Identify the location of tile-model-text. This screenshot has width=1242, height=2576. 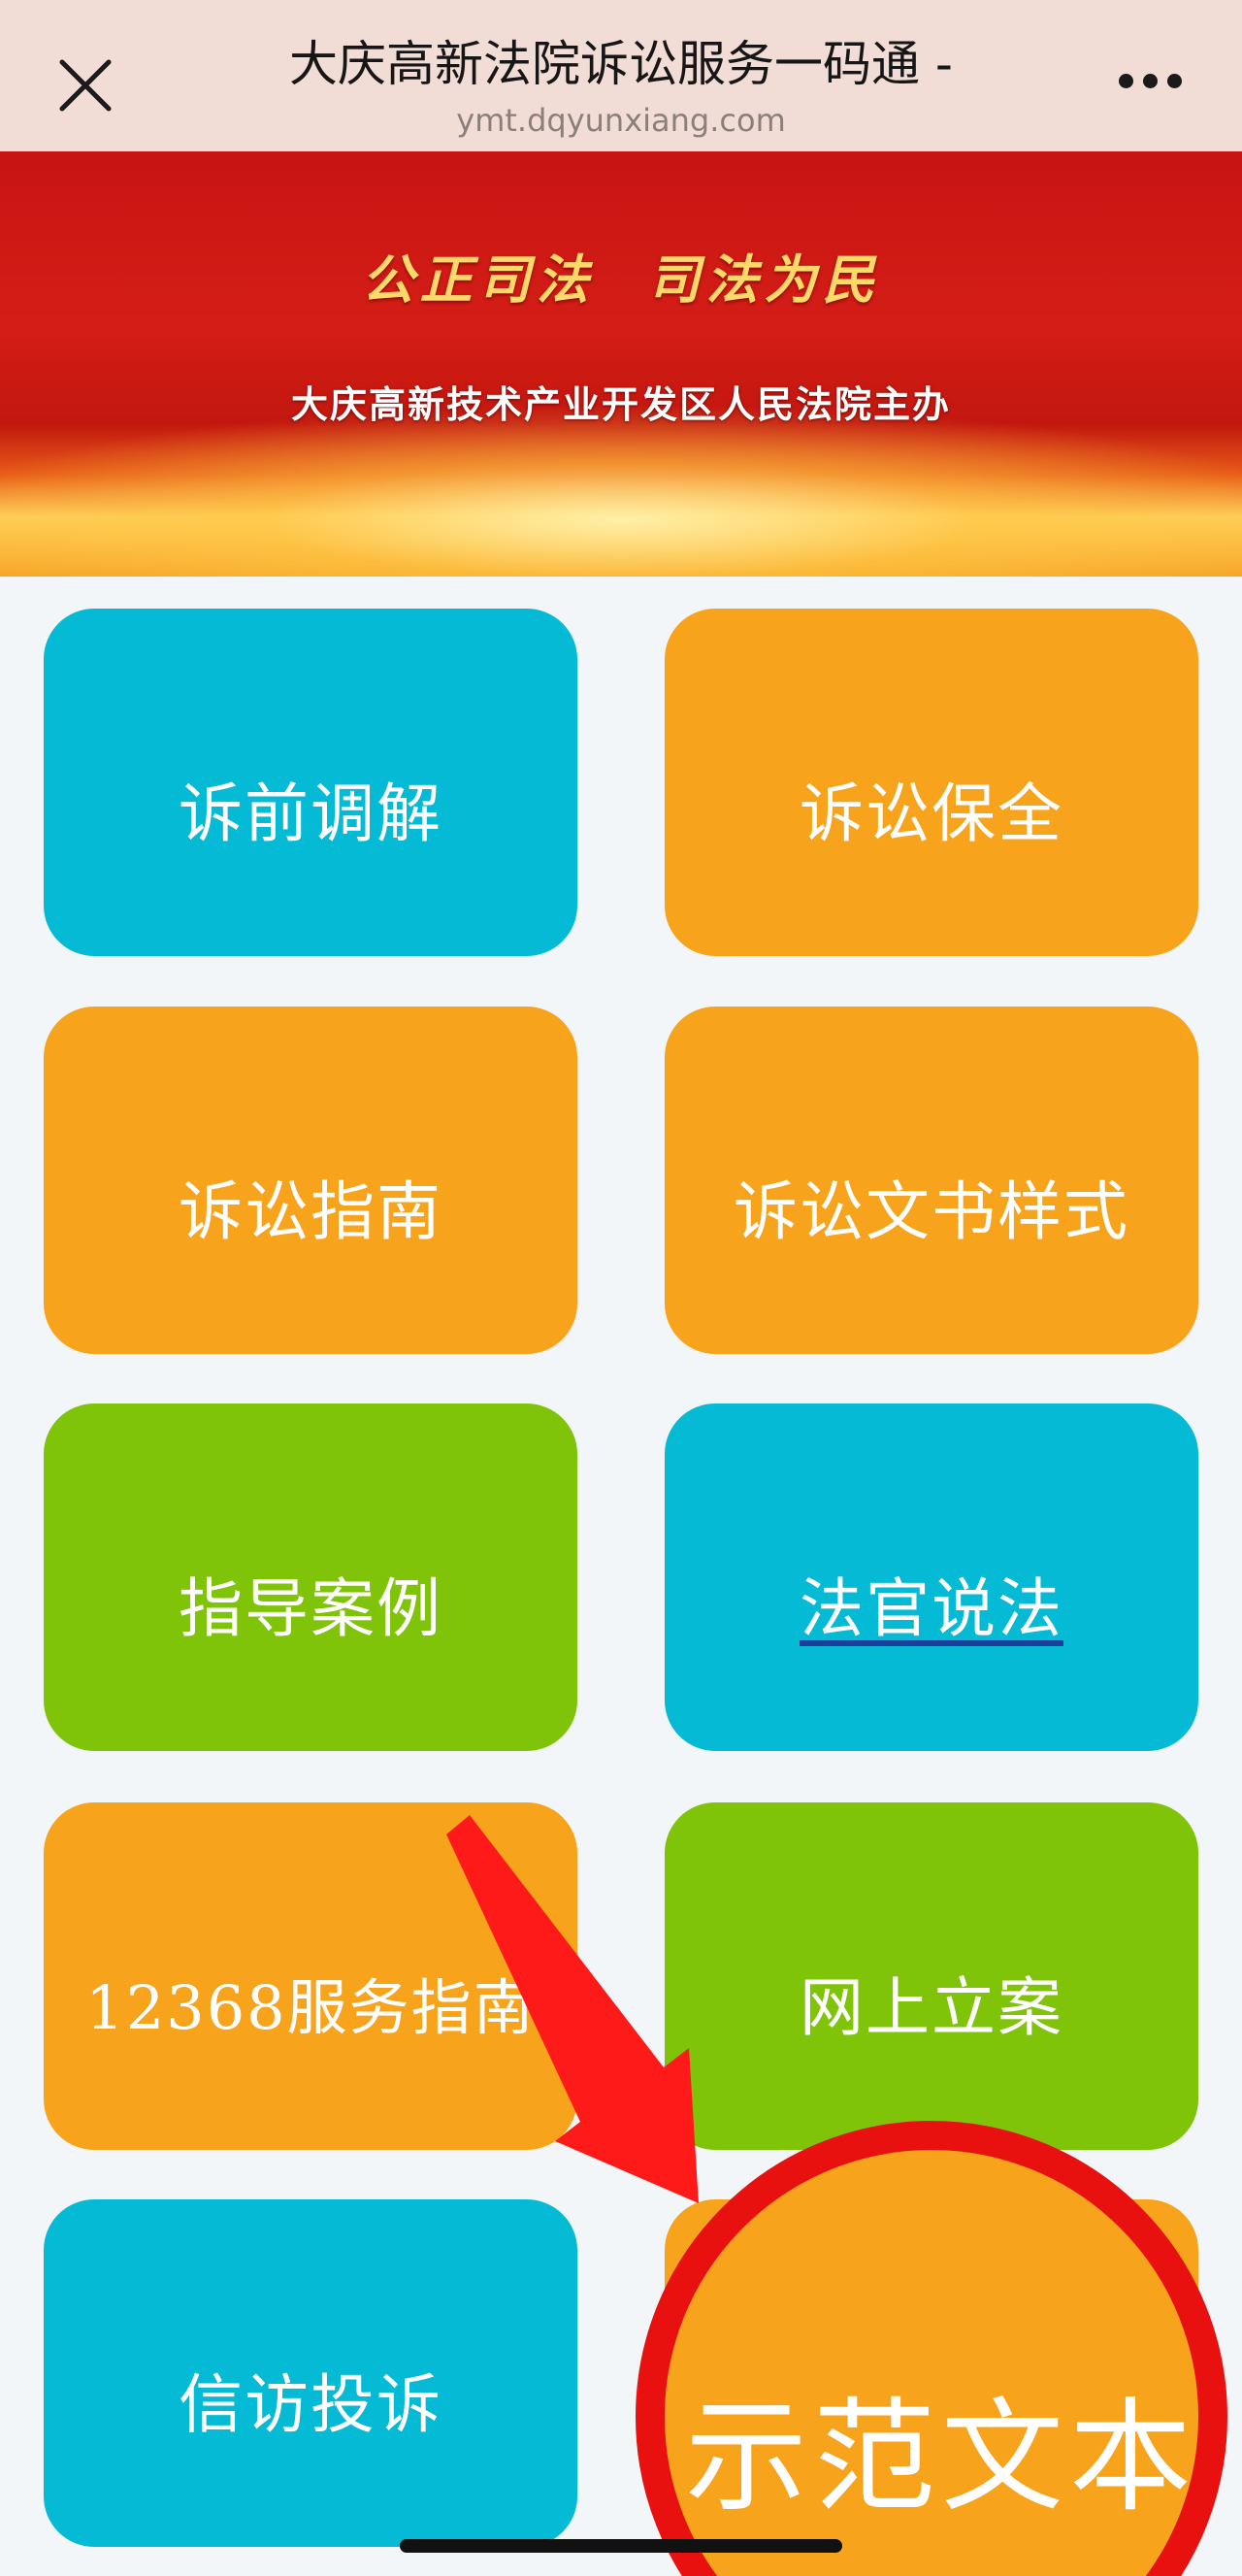
(931, 2373).